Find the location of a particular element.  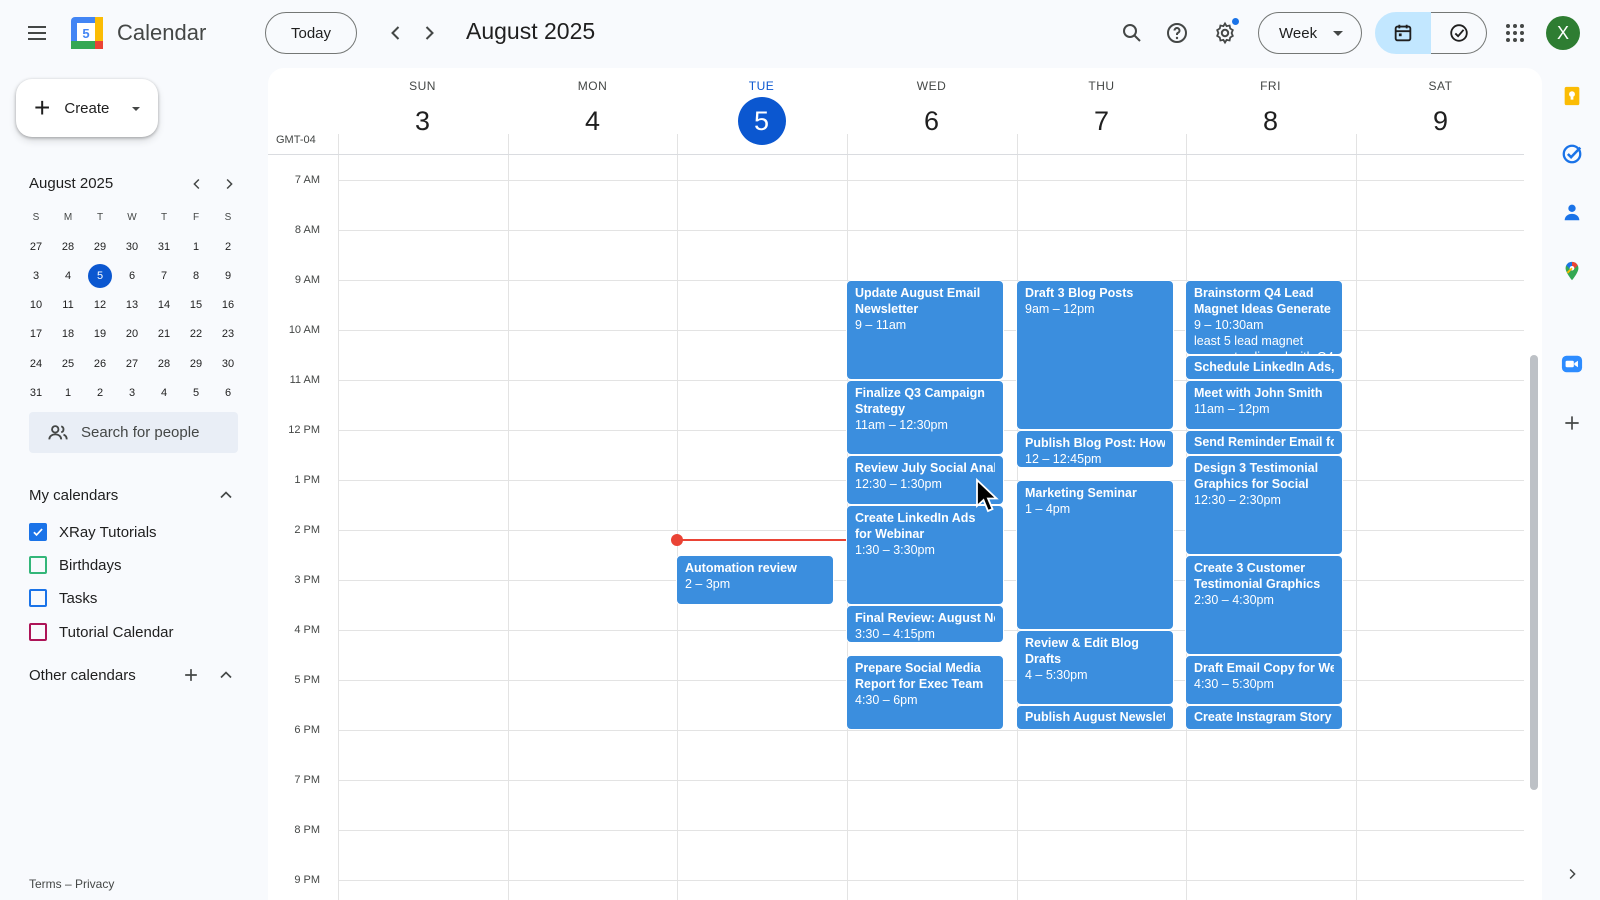

search-button is located at coordinates (1132, 33).